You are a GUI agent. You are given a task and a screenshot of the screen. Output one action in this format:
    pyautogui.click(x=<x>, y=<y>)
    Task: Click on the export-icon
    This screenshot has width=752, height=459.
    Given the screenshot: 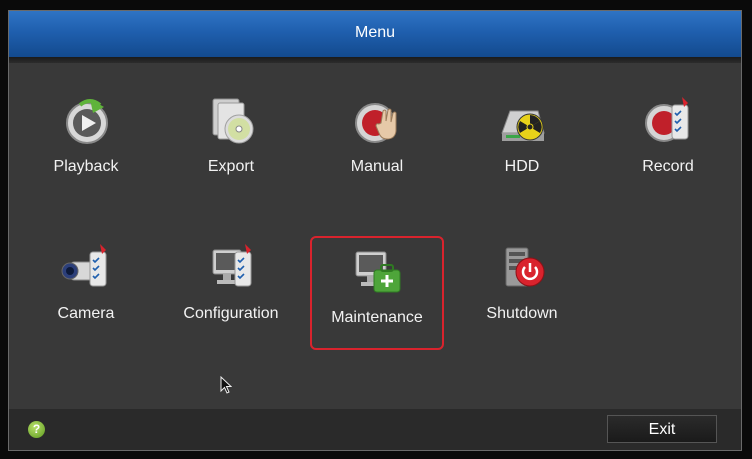 What is the action you would take?
    pyautogui.click(x=233, y=121)
    